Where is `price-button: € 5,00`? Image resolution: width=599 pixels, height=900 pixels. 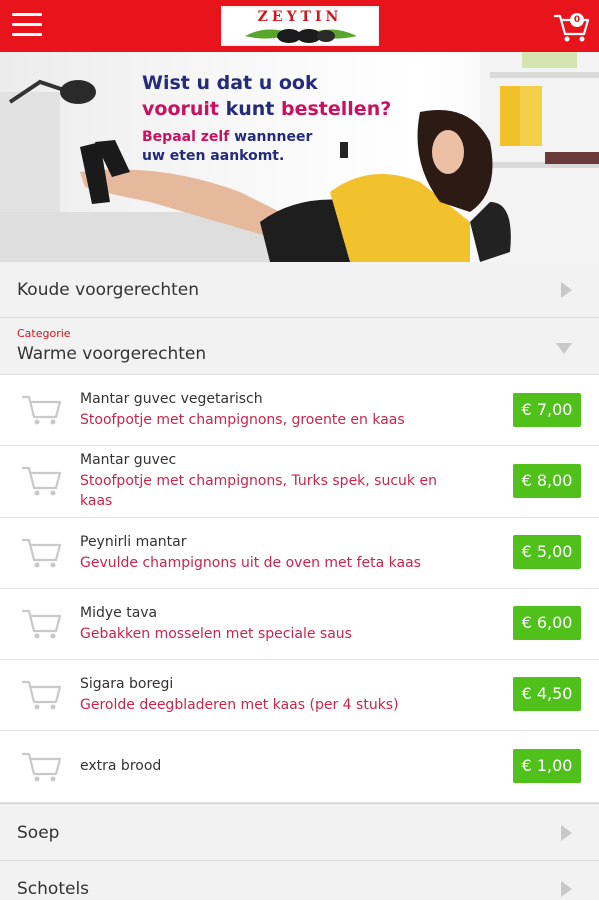
price-button: € 5,00 is located at coordinates (547, 552).